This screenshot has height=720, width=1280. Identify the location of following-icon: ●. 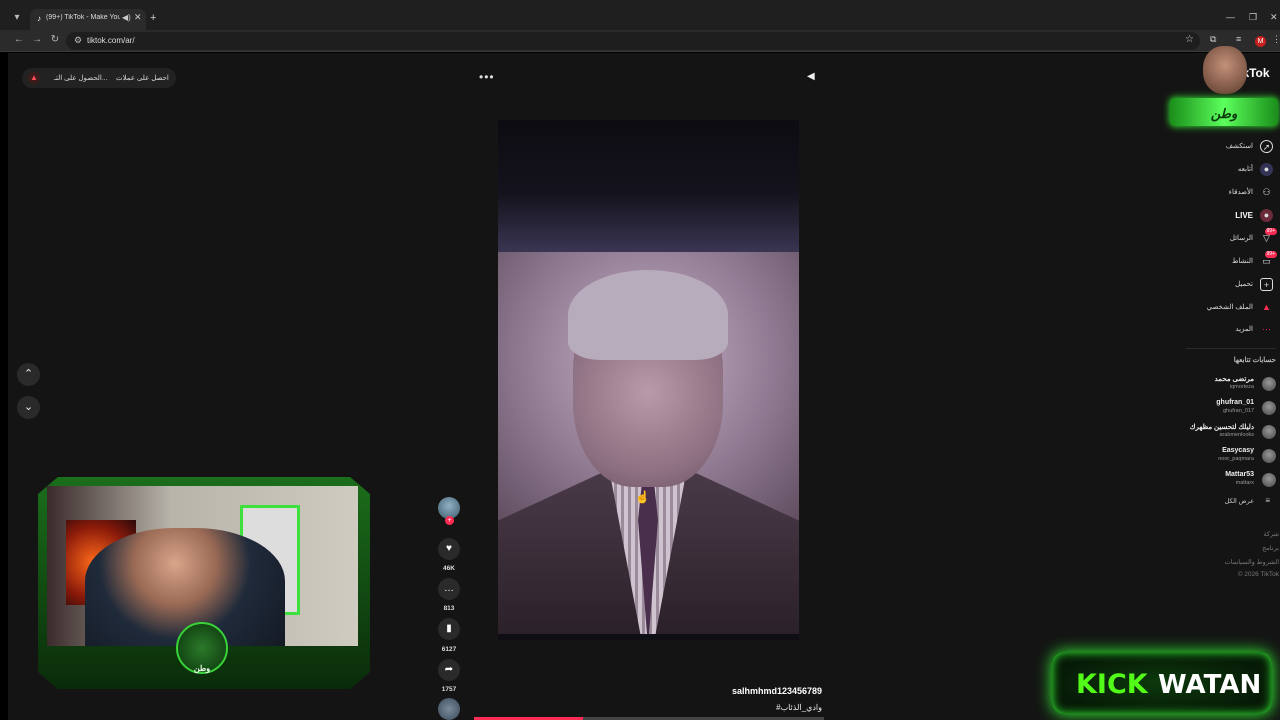
(1266, 169).